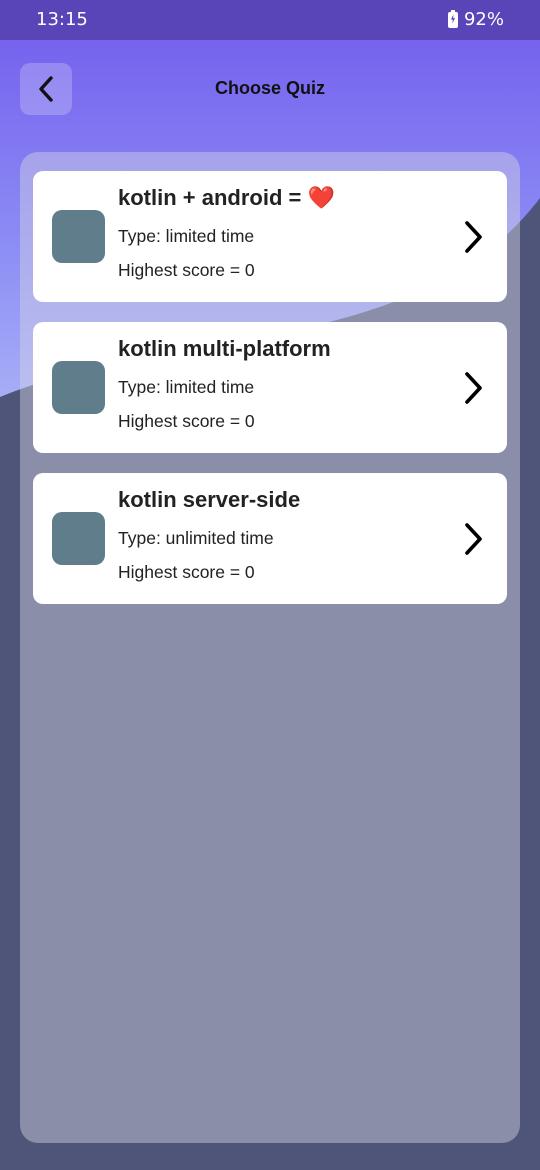 This screenshot has width=540, height=1170. Describe the element at coordinates (483, 19) in the screenshot. I see `battery-percent: 92%` at that location.